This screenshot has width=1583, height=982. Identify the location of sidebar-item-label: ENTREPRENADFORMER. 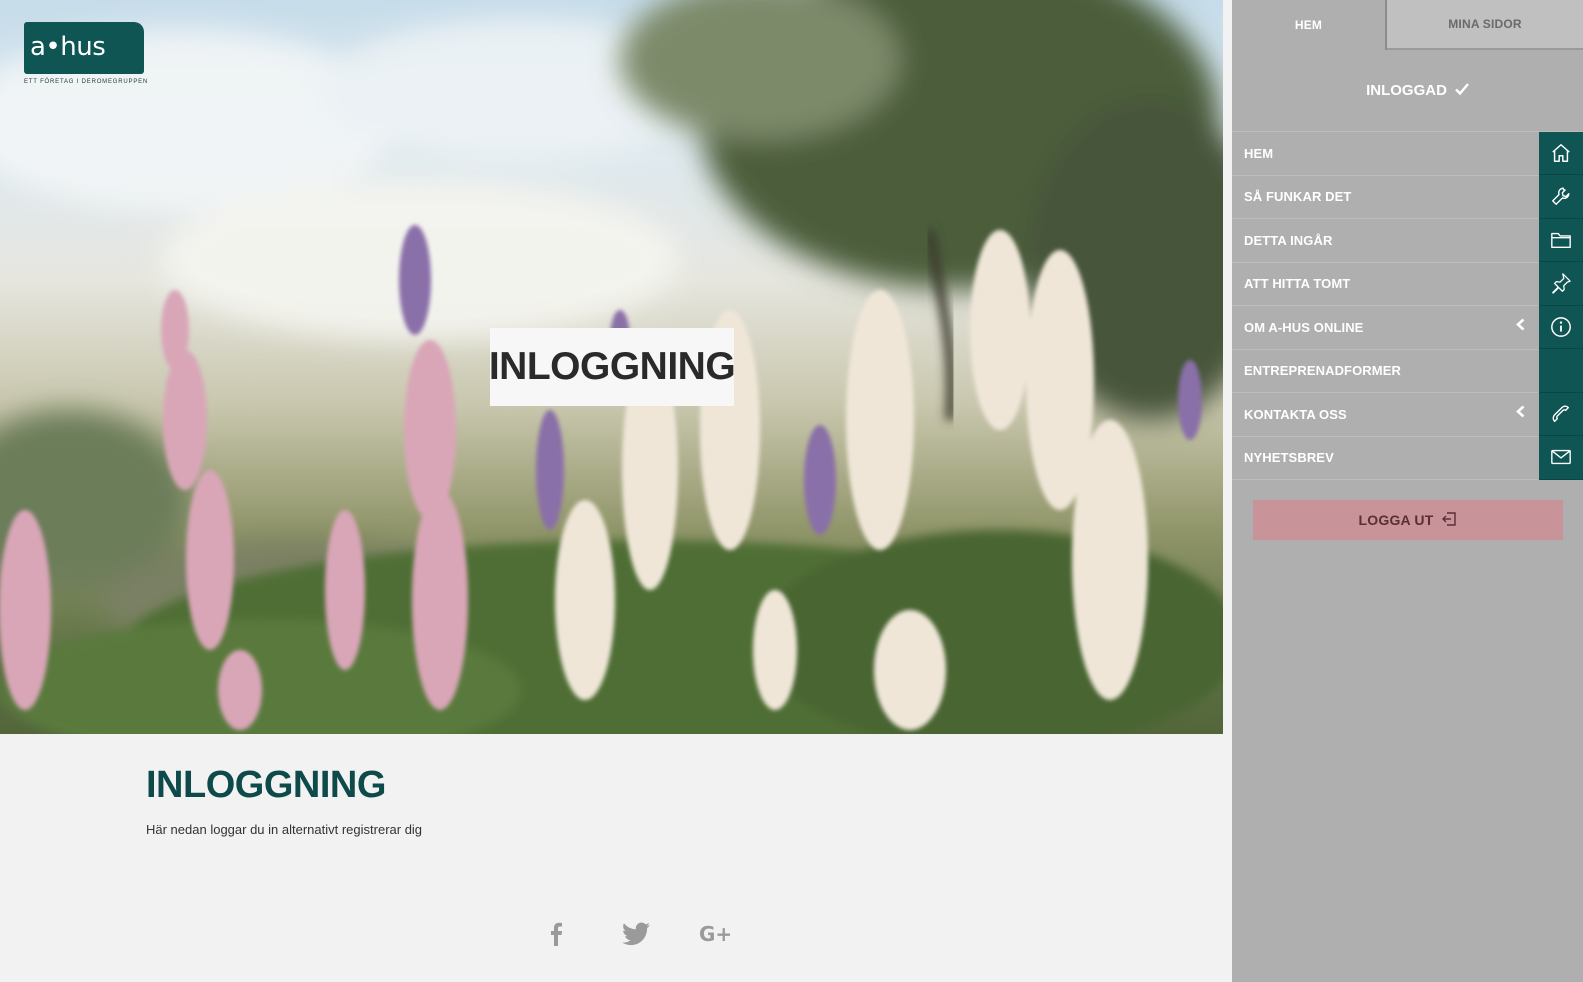
(1322, 371).